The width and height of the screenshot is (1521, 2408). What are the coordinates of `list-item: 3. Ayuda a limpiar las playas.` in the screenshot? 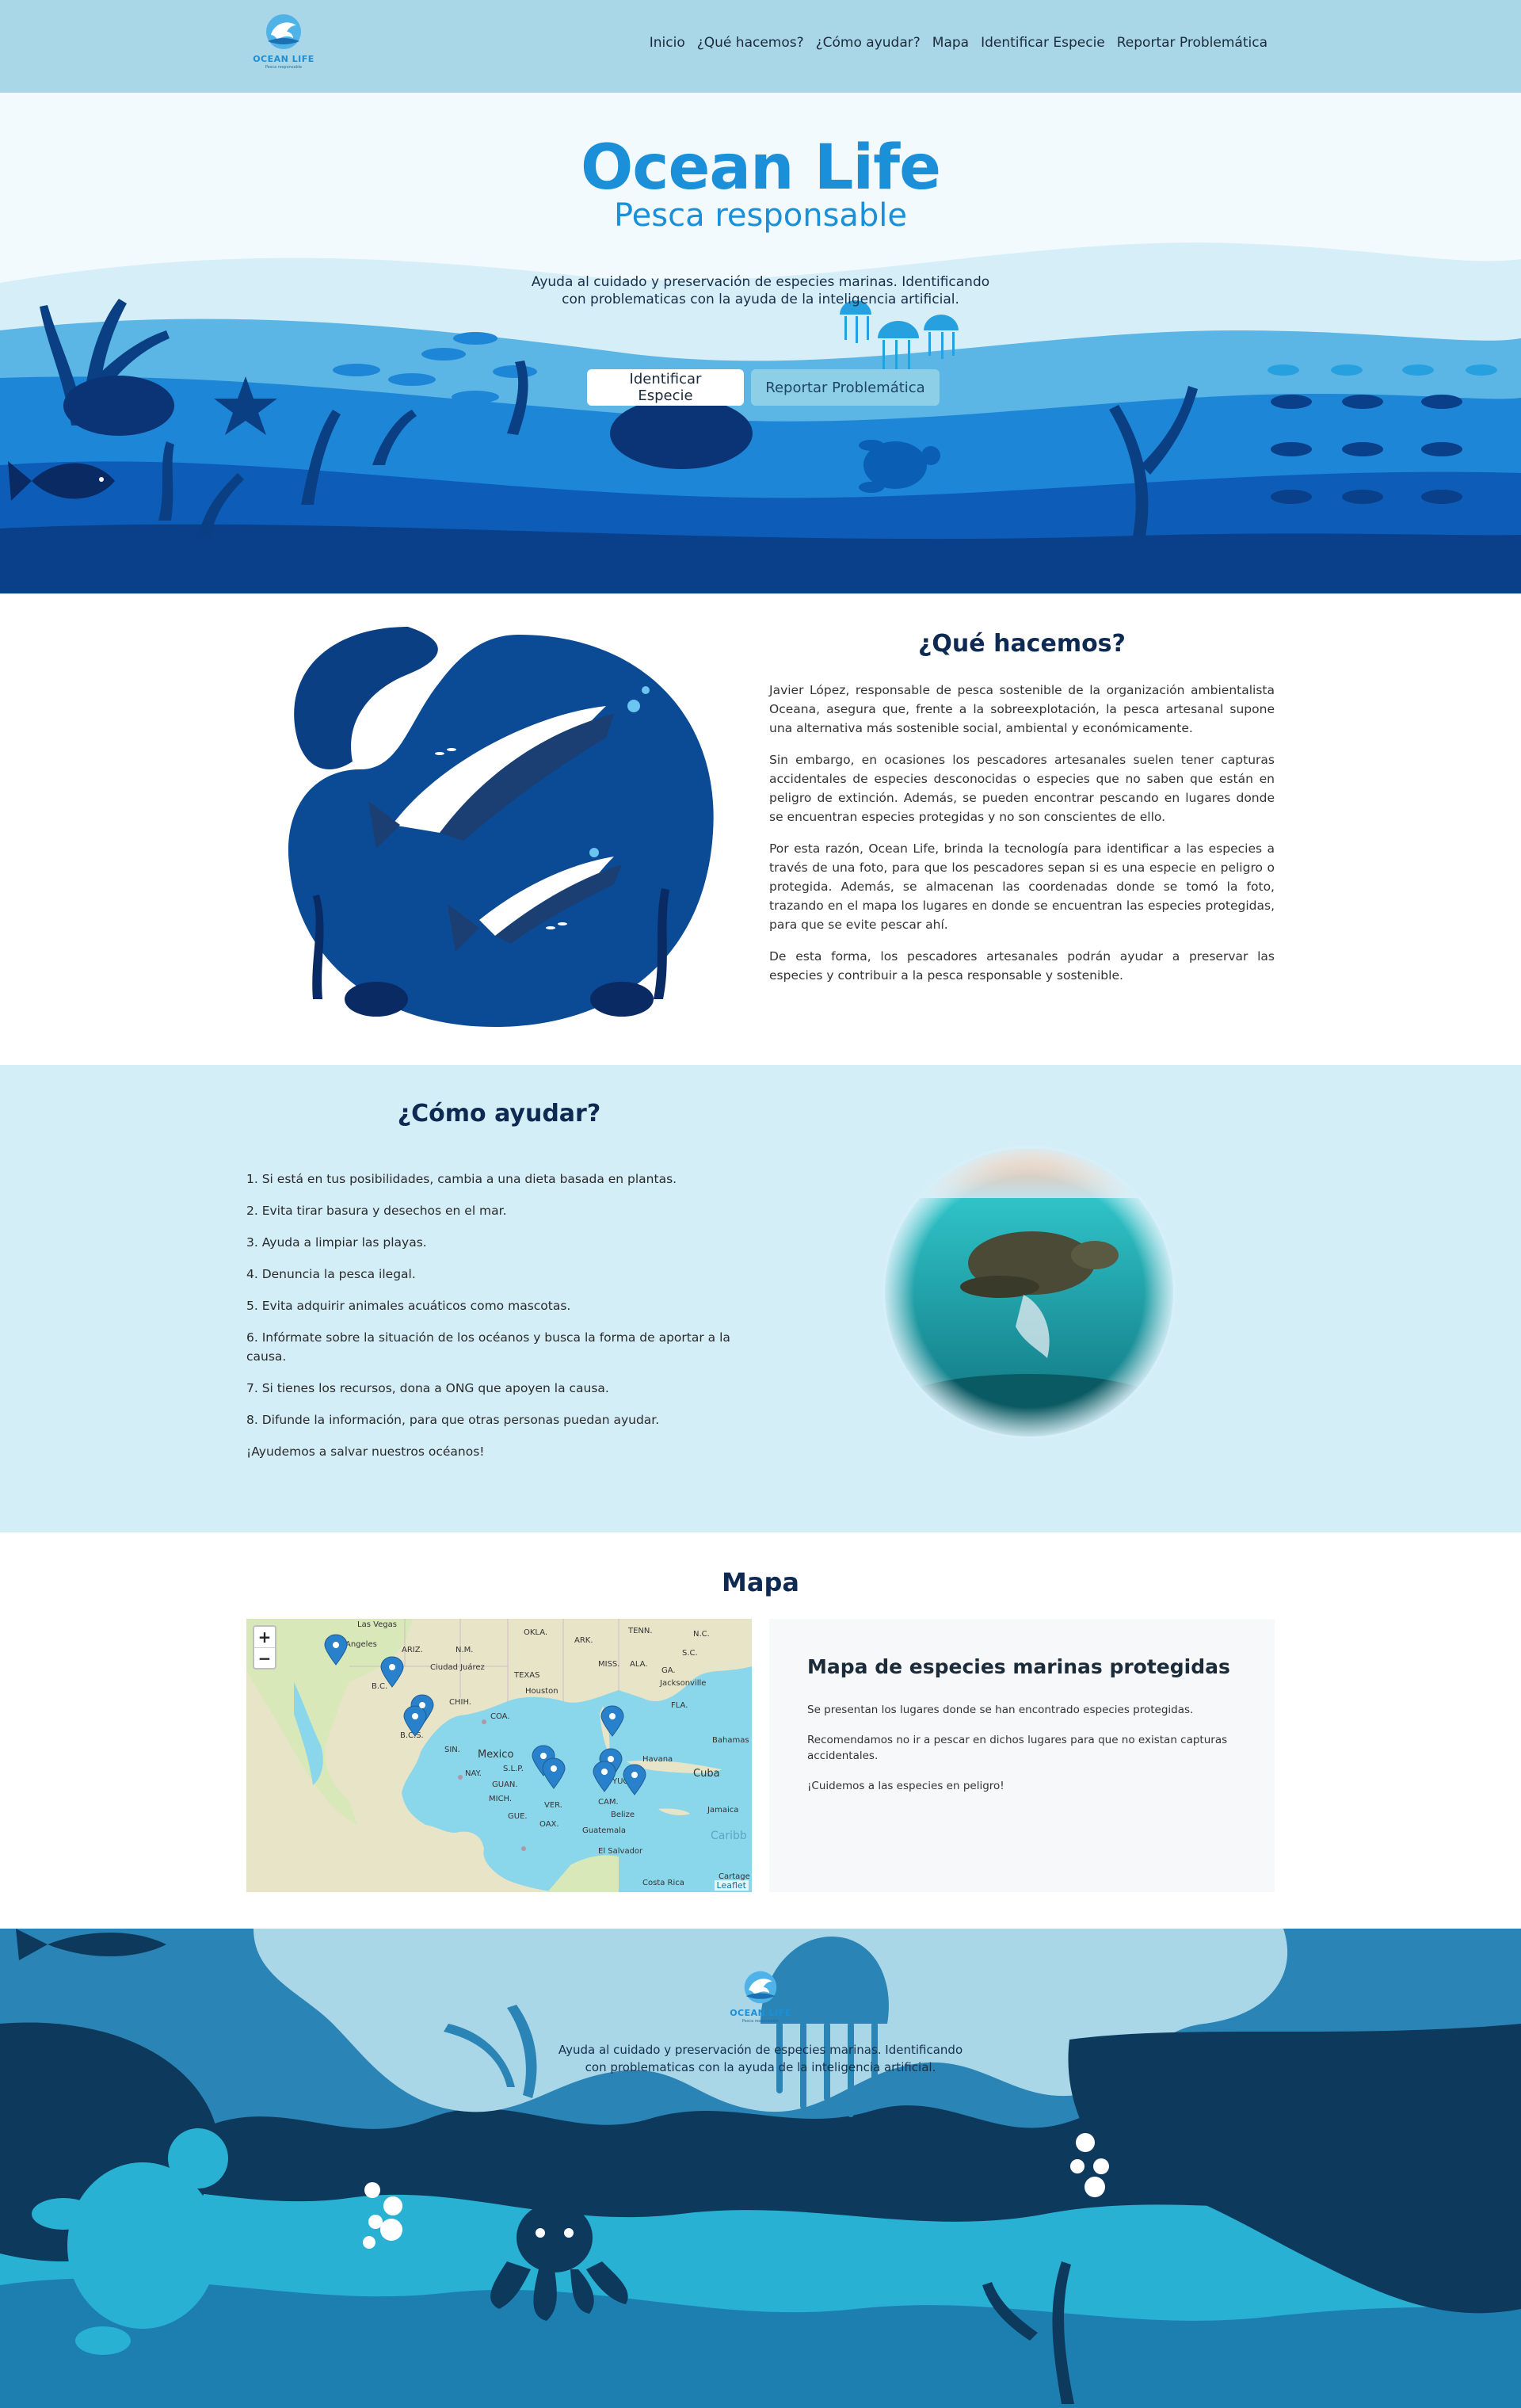 It's located at (336, 1242).